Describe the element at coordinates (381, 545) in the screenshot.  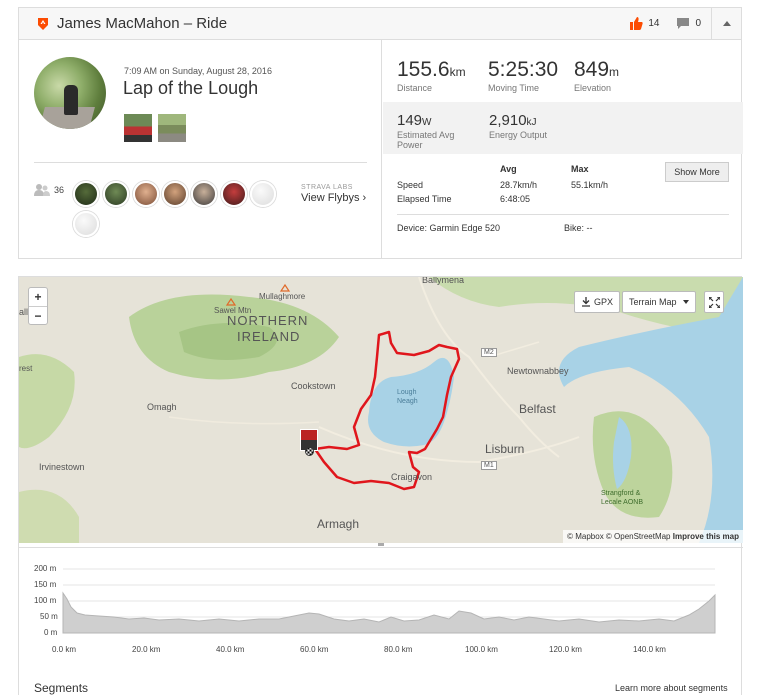
I see `map-resize-handle` at that location.